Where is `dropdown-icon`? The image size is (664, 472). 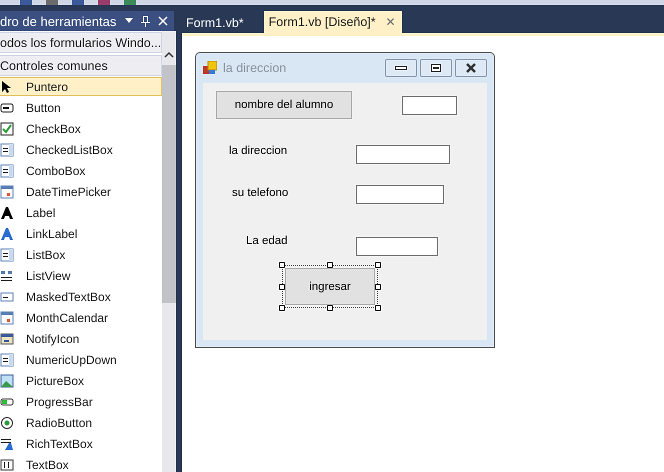
dropdown-icon is located at coordinates (129, 21).